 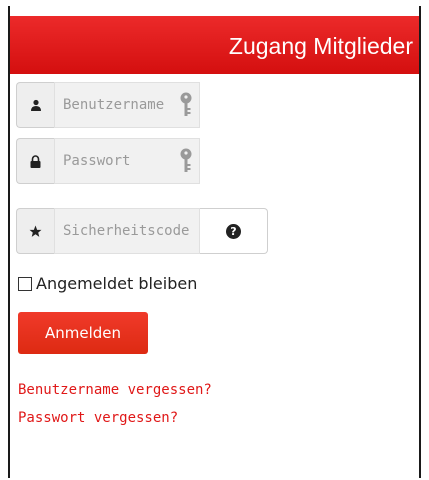 I want to click on security-code-help-button: ?, so click(x=234, y=231).